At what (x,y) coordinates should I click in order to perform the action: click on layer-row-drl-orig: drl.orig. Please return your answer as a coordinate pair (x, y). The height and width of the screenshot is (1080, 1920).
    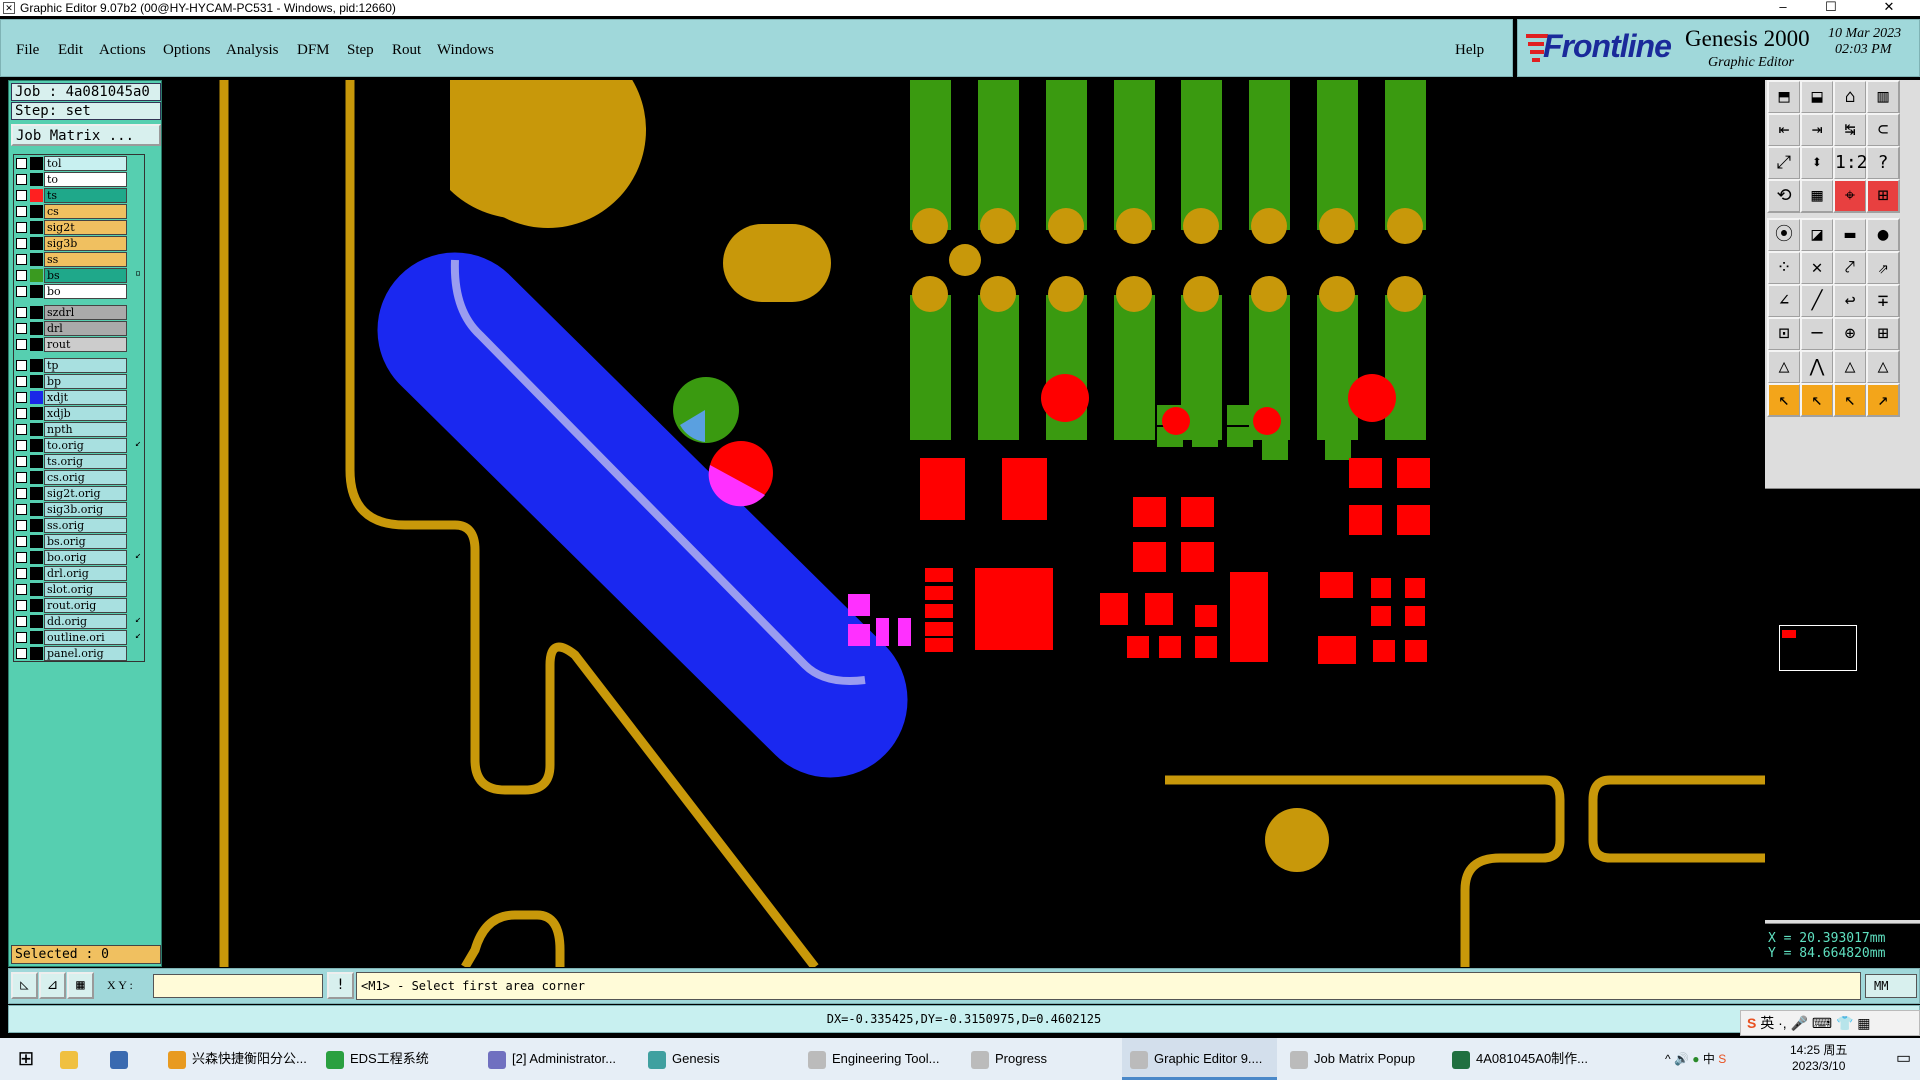
    Looking at the image, I should click on (78, 573).